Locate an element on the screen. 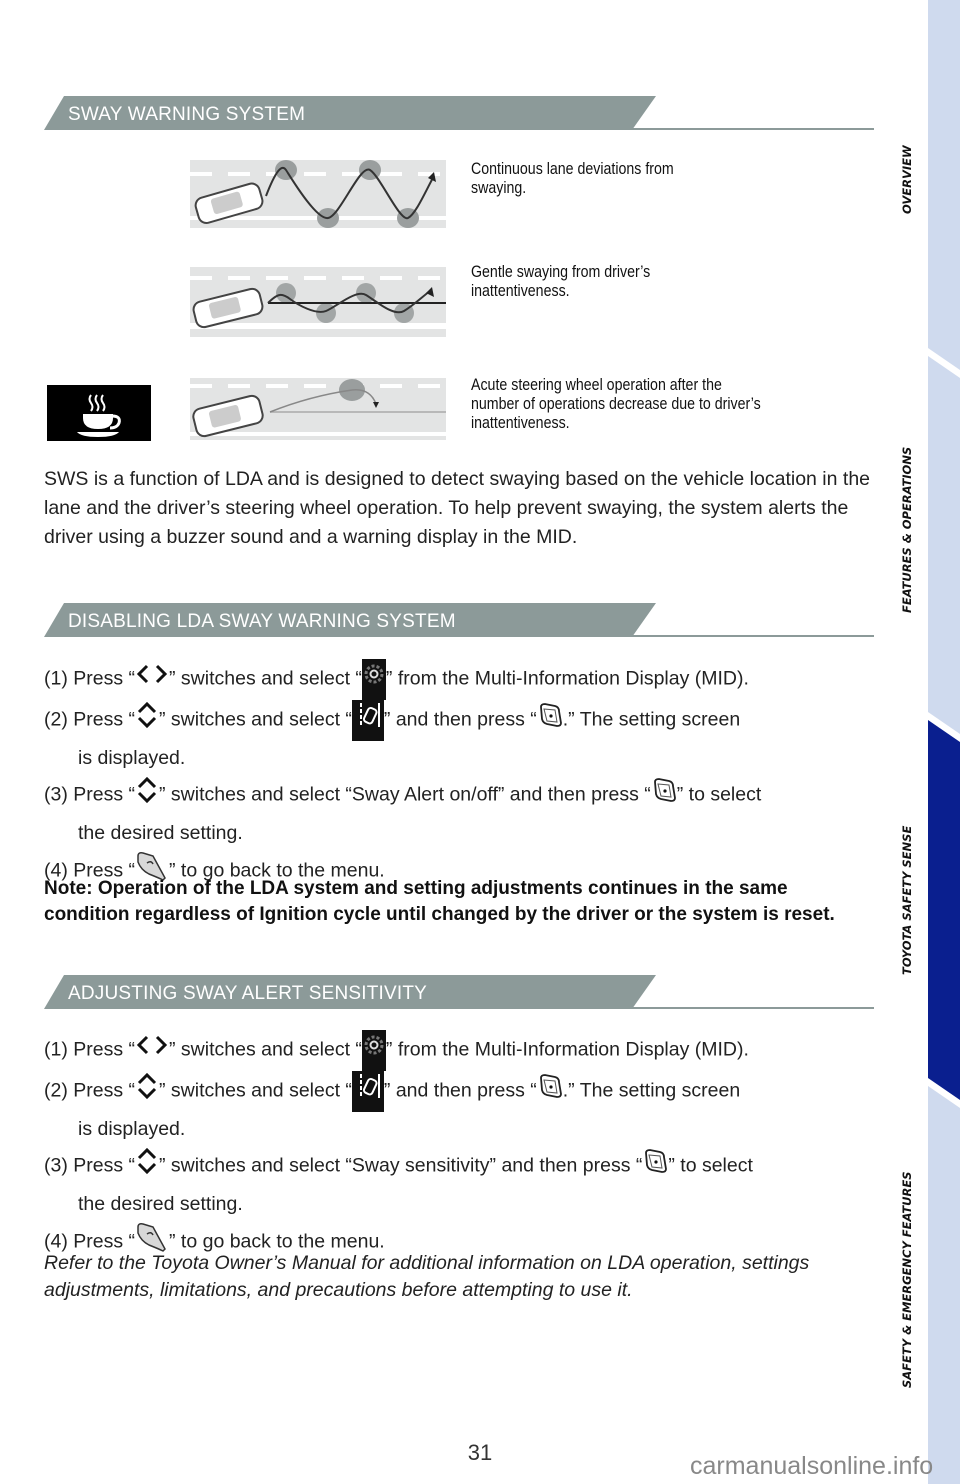  section-tab-strip is located at coordinates (944, 742).